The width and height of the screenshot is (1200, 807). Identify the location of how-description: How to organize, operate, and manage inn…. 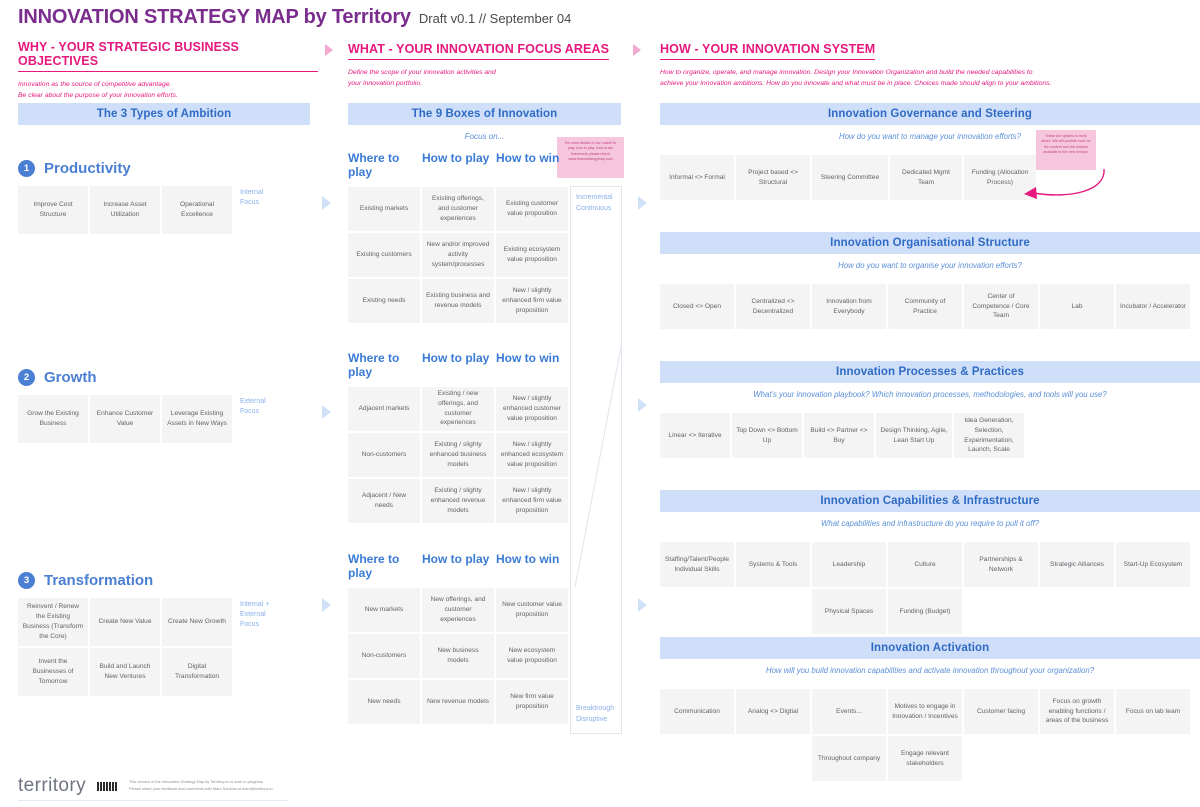
(856, 78).